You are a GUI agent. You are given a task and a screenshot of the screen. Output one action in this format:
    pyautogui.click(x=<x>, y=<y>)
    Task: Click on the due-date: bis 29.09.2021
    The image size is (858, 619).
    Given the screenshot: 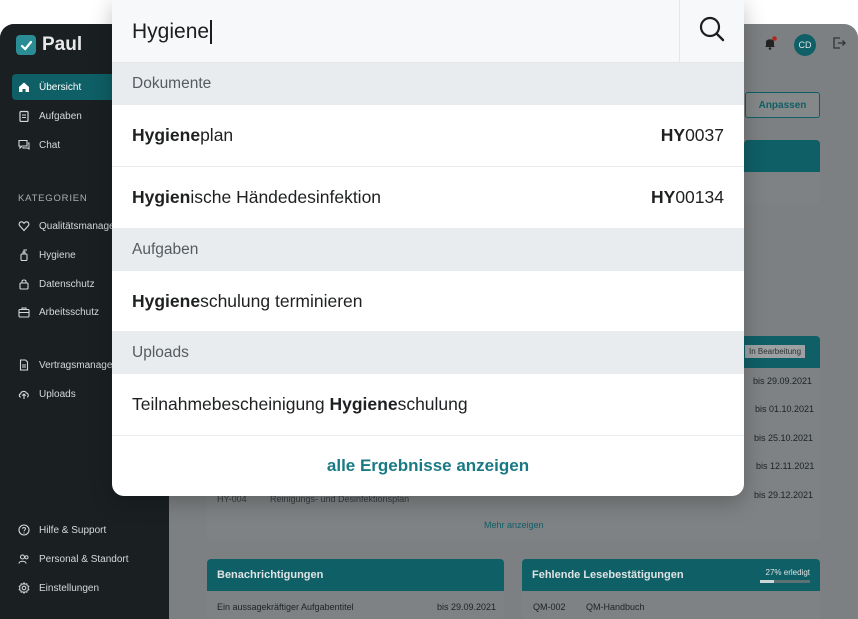 What is the action you would take?
    pyautogui.click(x=783, y=381)
    